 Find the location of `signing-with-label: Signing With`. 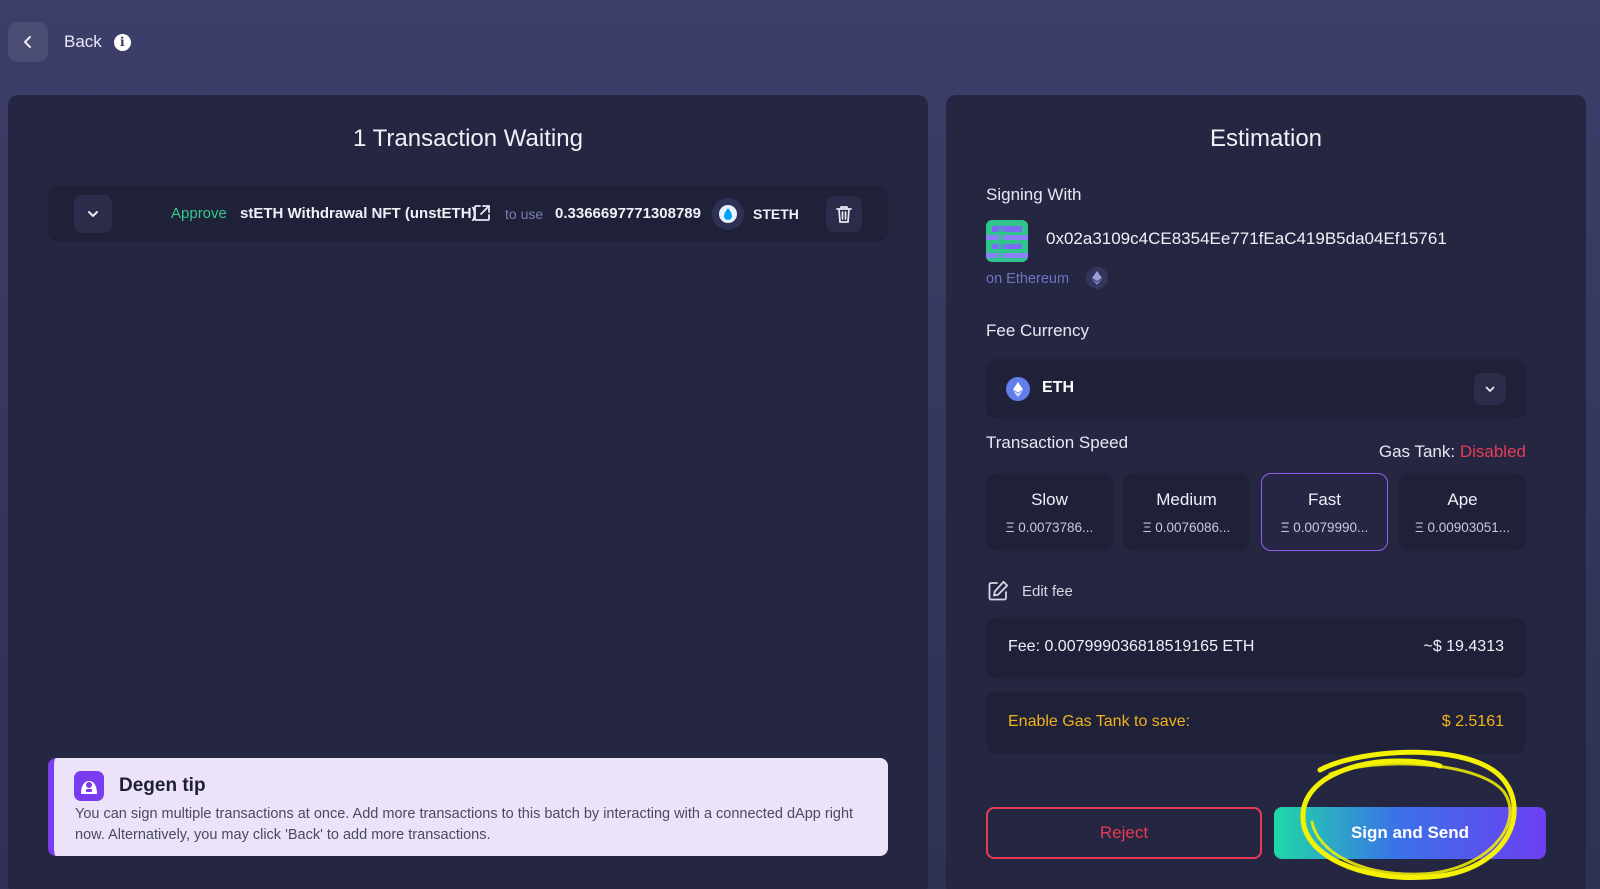

signing-with-label: Signing With is located at coordinates (1034, 194).